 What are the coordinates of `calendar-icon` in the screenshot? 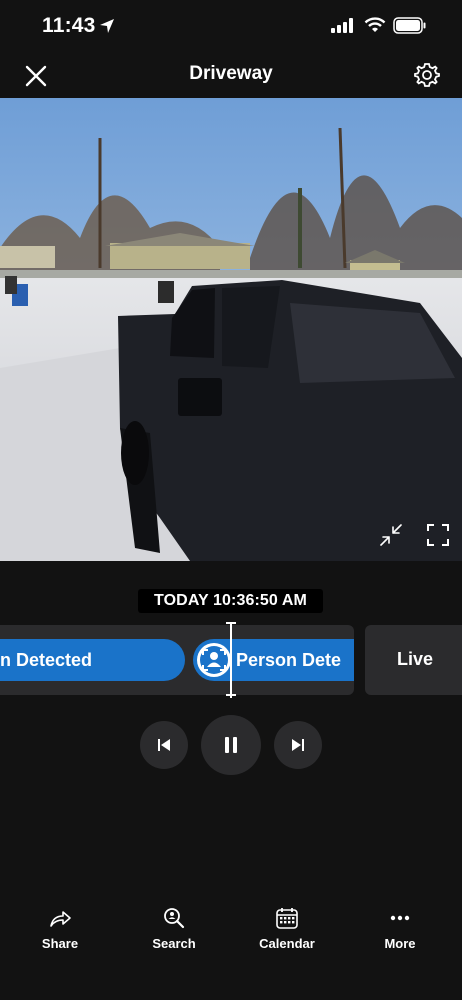 It's located at (287, 918).